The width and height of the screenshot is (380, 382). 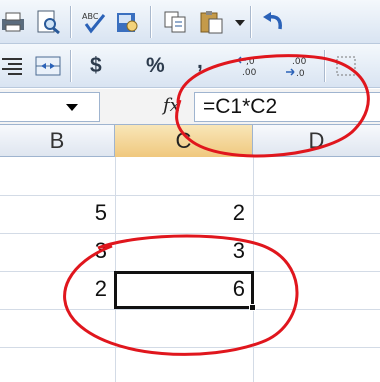 What do you see at coordinates (57, 251) in the screenshot?
I see `cell-b2: 3` at bounding box center [57, 251].